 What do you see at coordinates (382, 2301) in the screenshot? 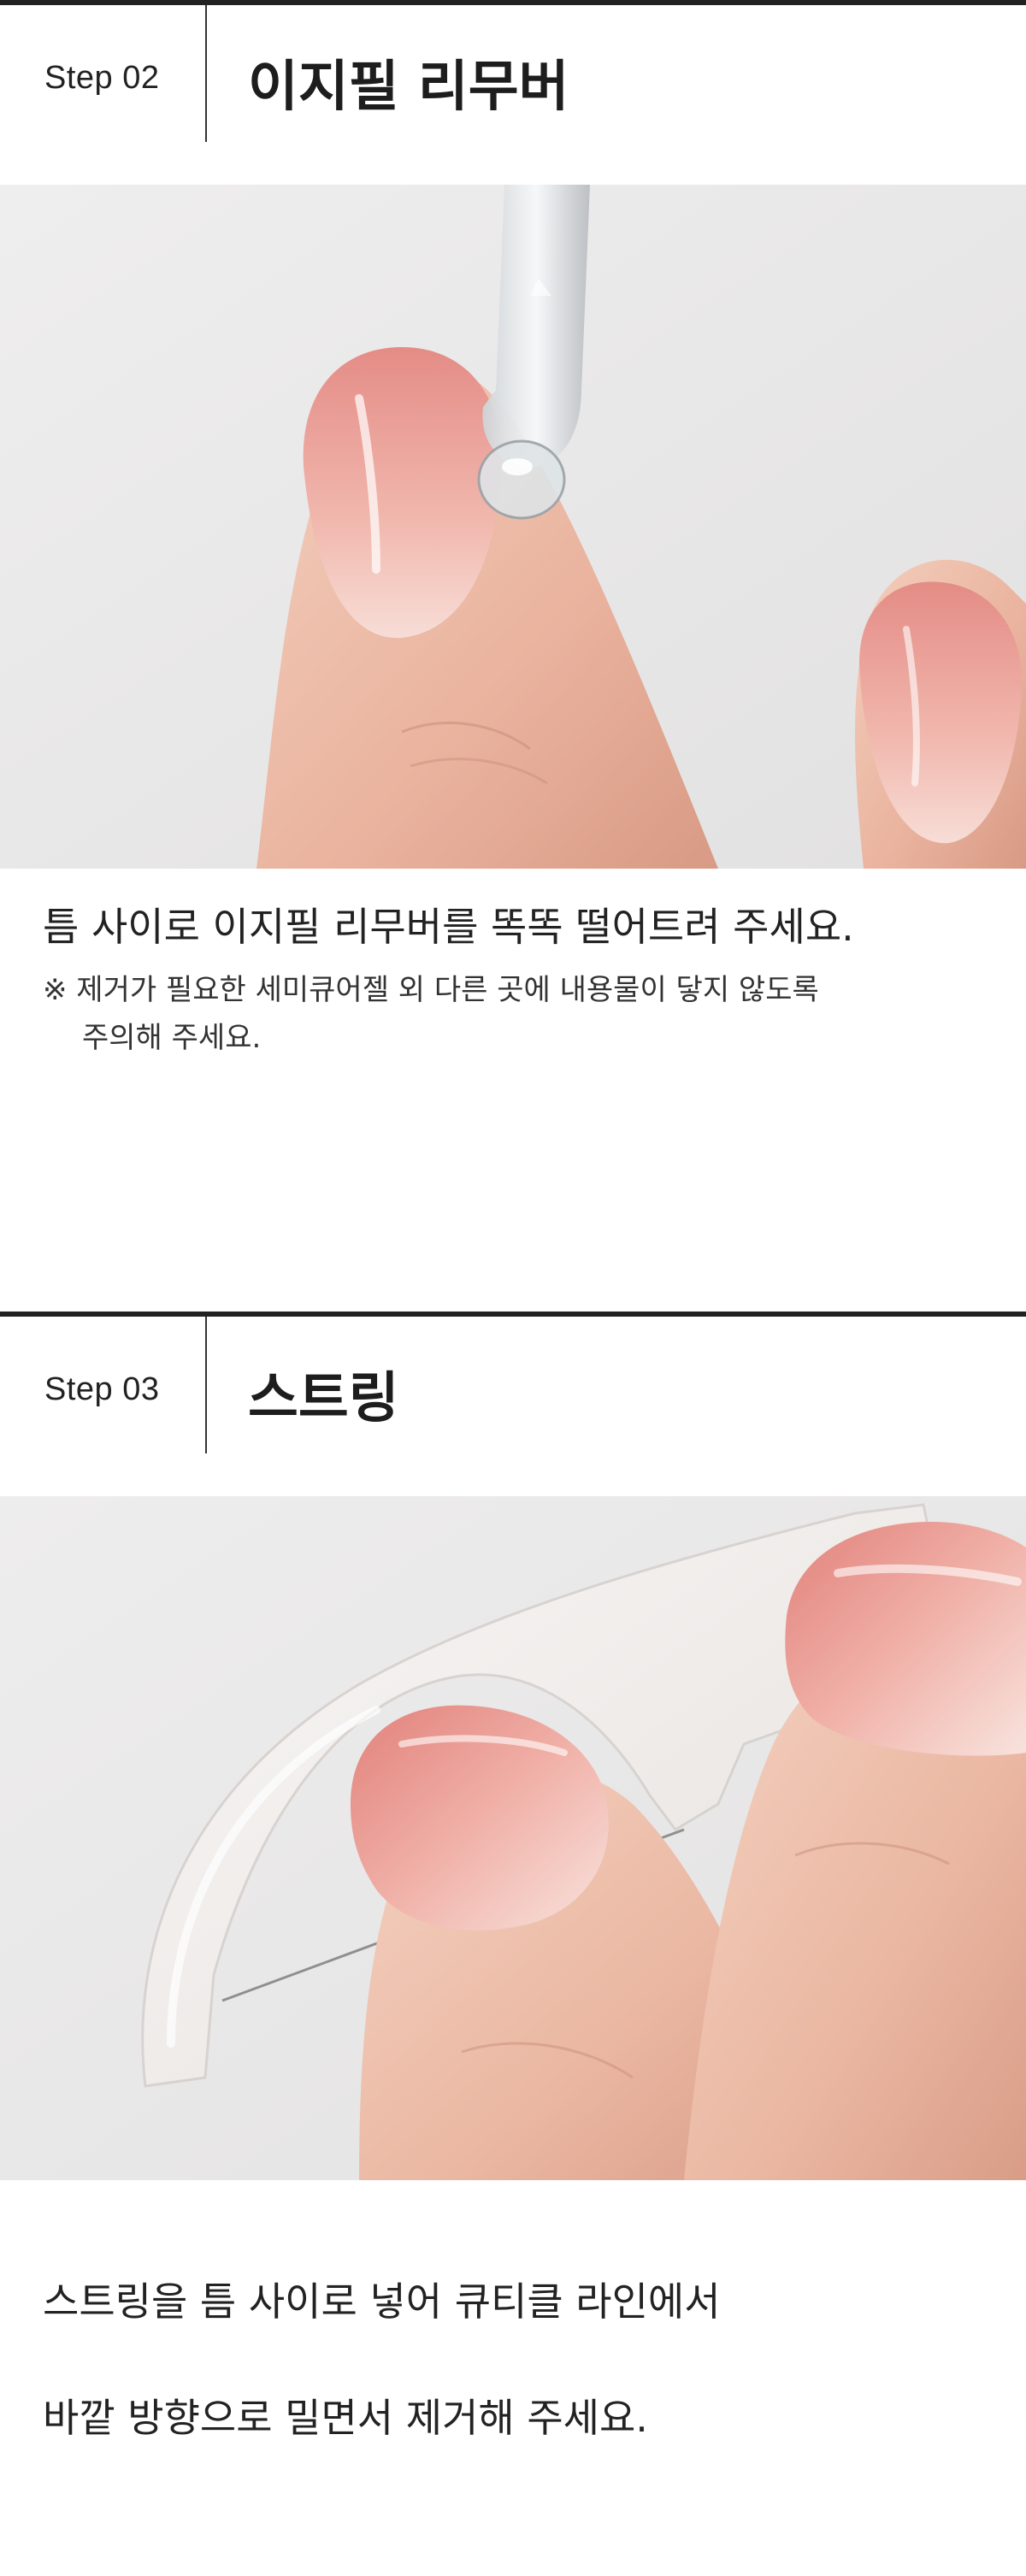
I see `step-03-caption-line1: 스트링을 틈 사이로 넣어 큐티클 라인에서` at bounding box center [382, 2301].